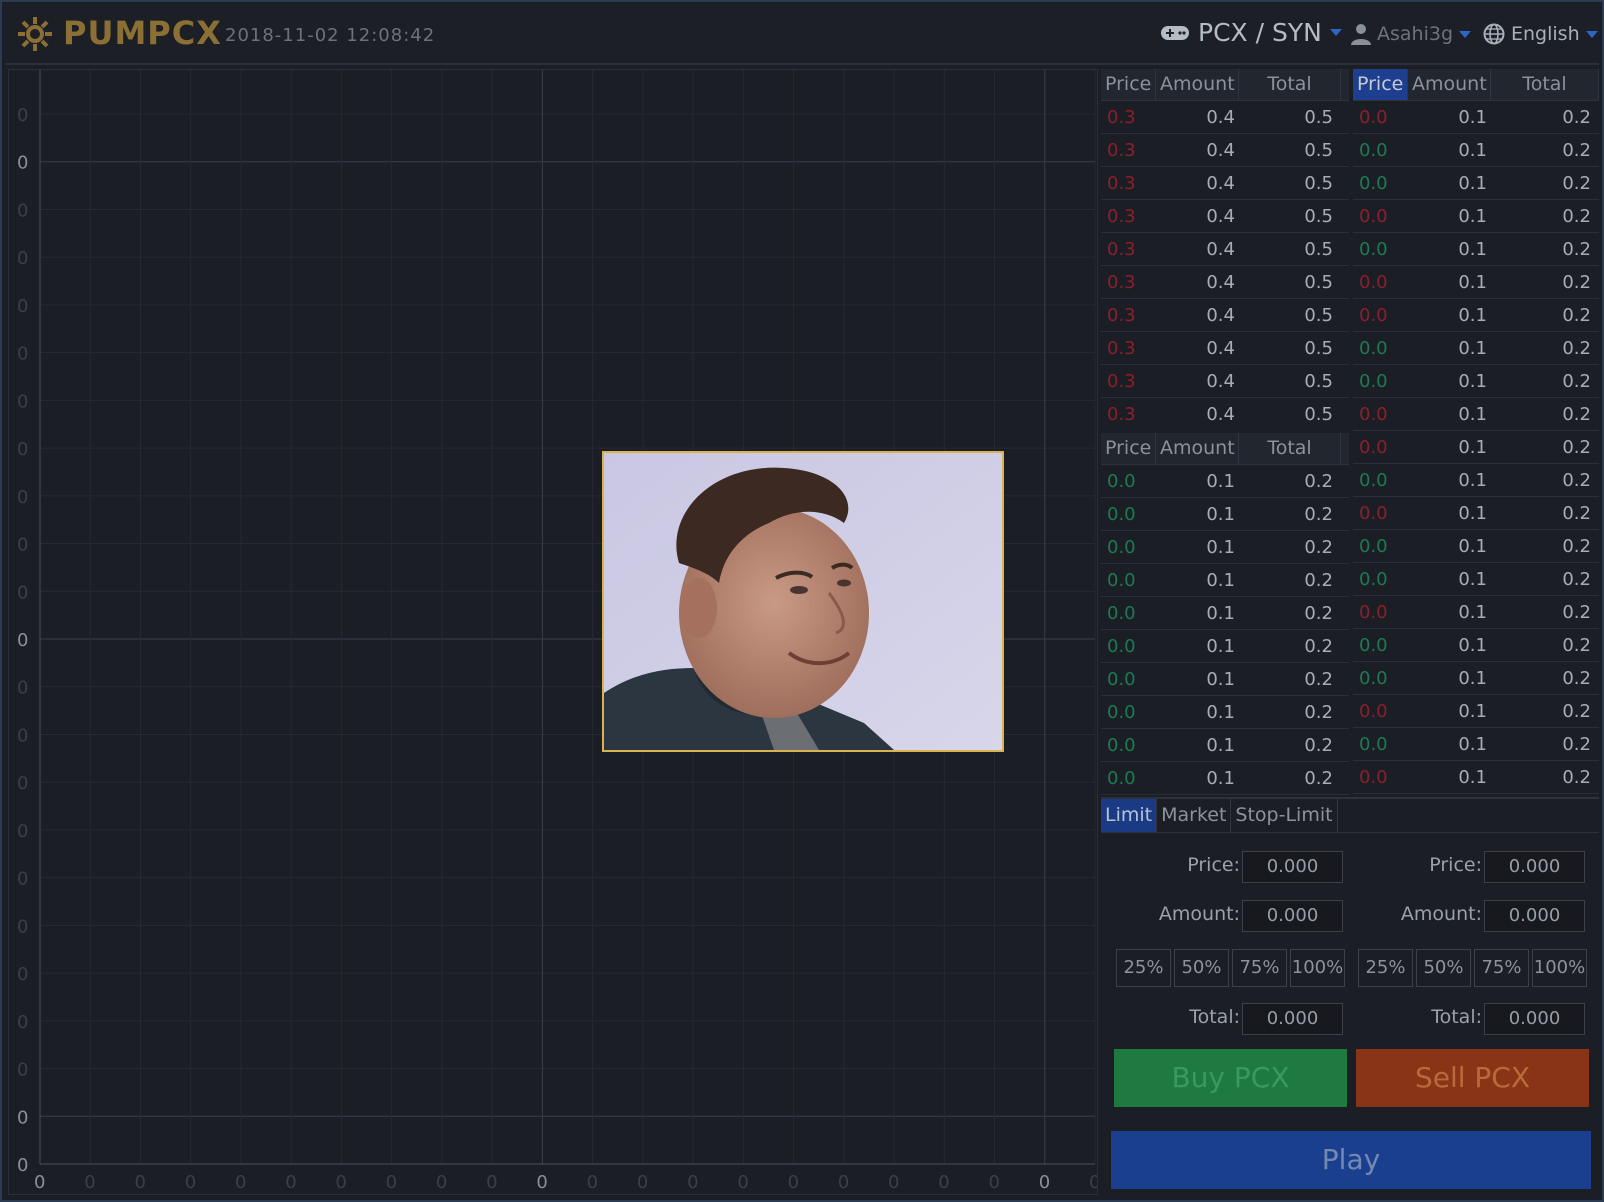 The image size is (1604, 1202). Describe the element at coordinates (1534, 916) in the screenshot. I see `sell-amount-input: 0.000` at that location.